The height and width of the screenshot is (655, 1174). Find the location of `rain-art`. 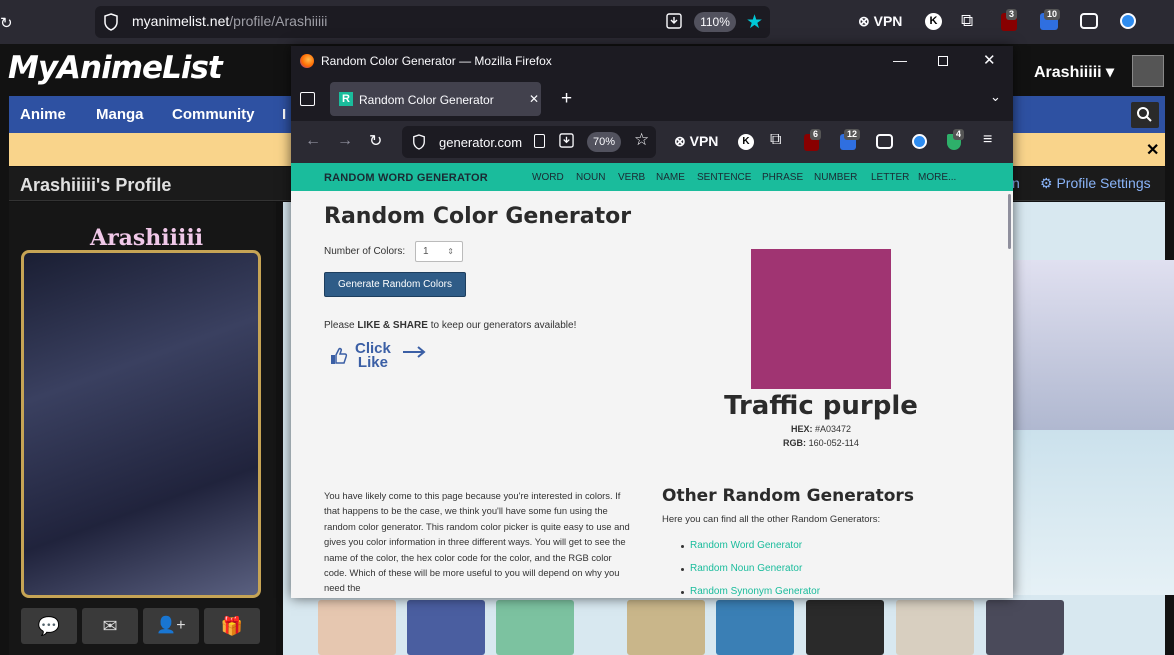

rain-art is located at coordinates (1092, 512).